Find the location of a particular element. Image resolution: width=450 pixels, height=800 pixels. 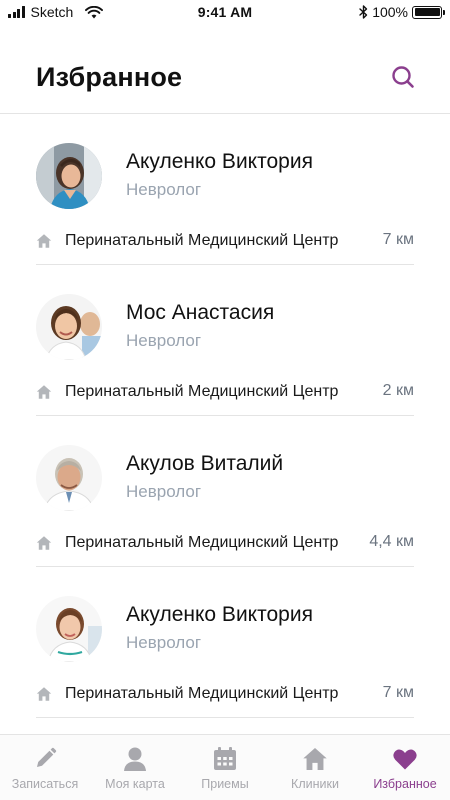

clinic-row: Перинатальный Медицинский Центр 4,4 км is located at coordinates (225, 543).